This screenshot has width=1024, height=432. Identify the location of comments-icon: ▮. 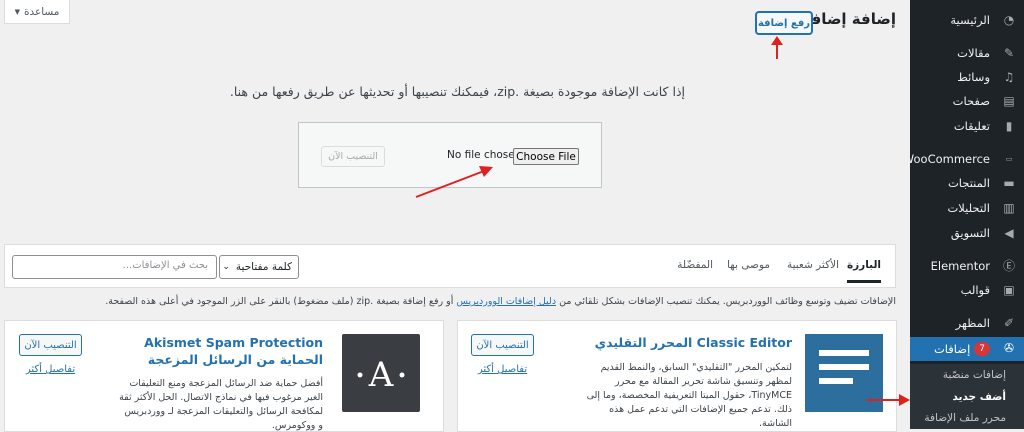
(1009, 126).